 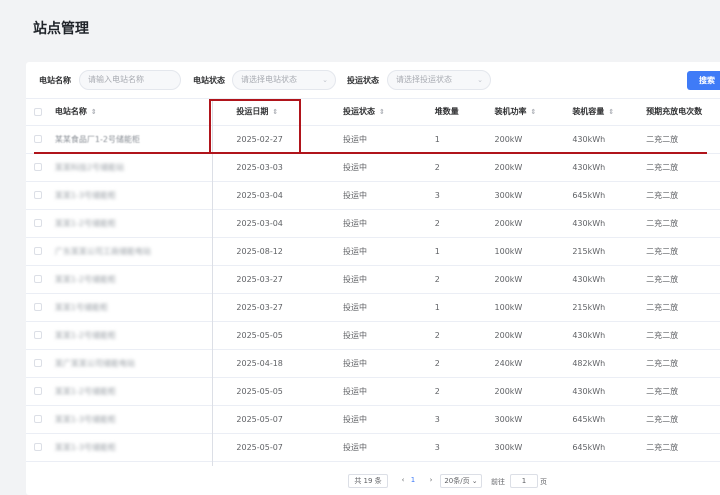 I want to click on pagination: 共 19 条 ‹ 1 › 20条/页 ⌄ 前往 1 页, so click(x=373, y=480).